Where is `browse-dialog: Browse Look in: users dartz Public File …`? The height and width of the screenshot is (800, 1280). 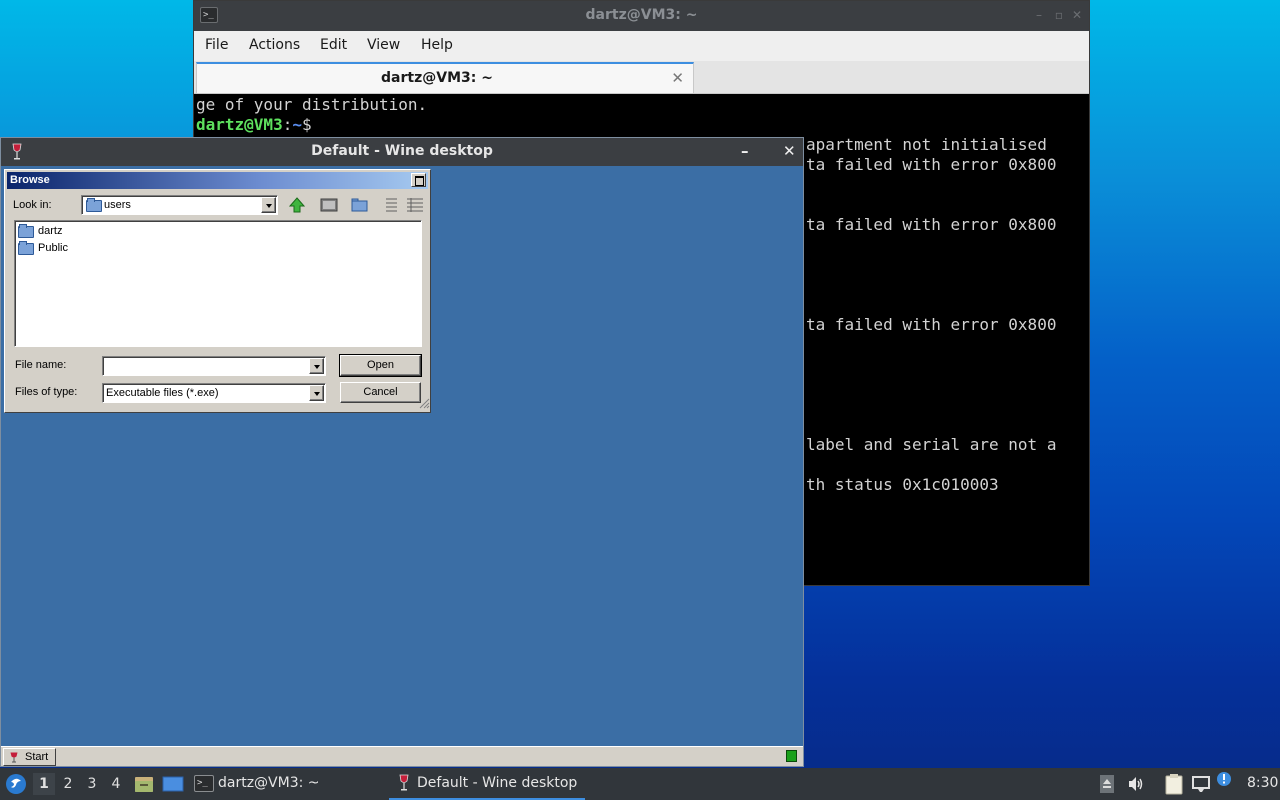
browse-dialog: Browse Look in: users dartz Public File … is located at coordinates (217, 291).